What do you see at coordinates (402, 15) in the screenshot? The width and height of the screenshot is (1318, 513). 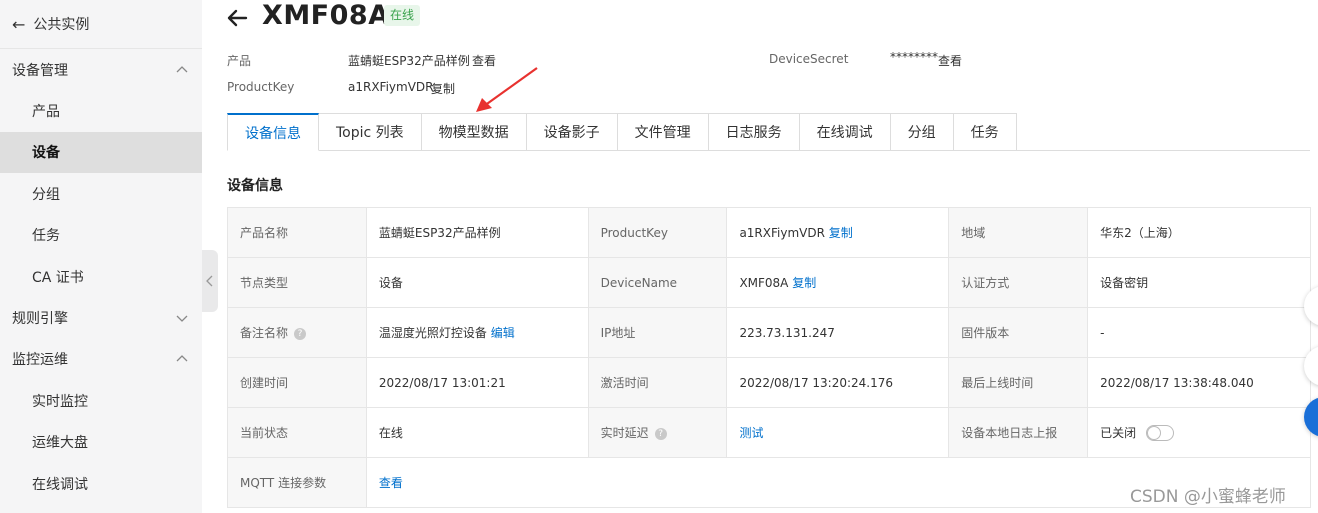 I see `status-badge: 在线` at bounding box center [402, 15].